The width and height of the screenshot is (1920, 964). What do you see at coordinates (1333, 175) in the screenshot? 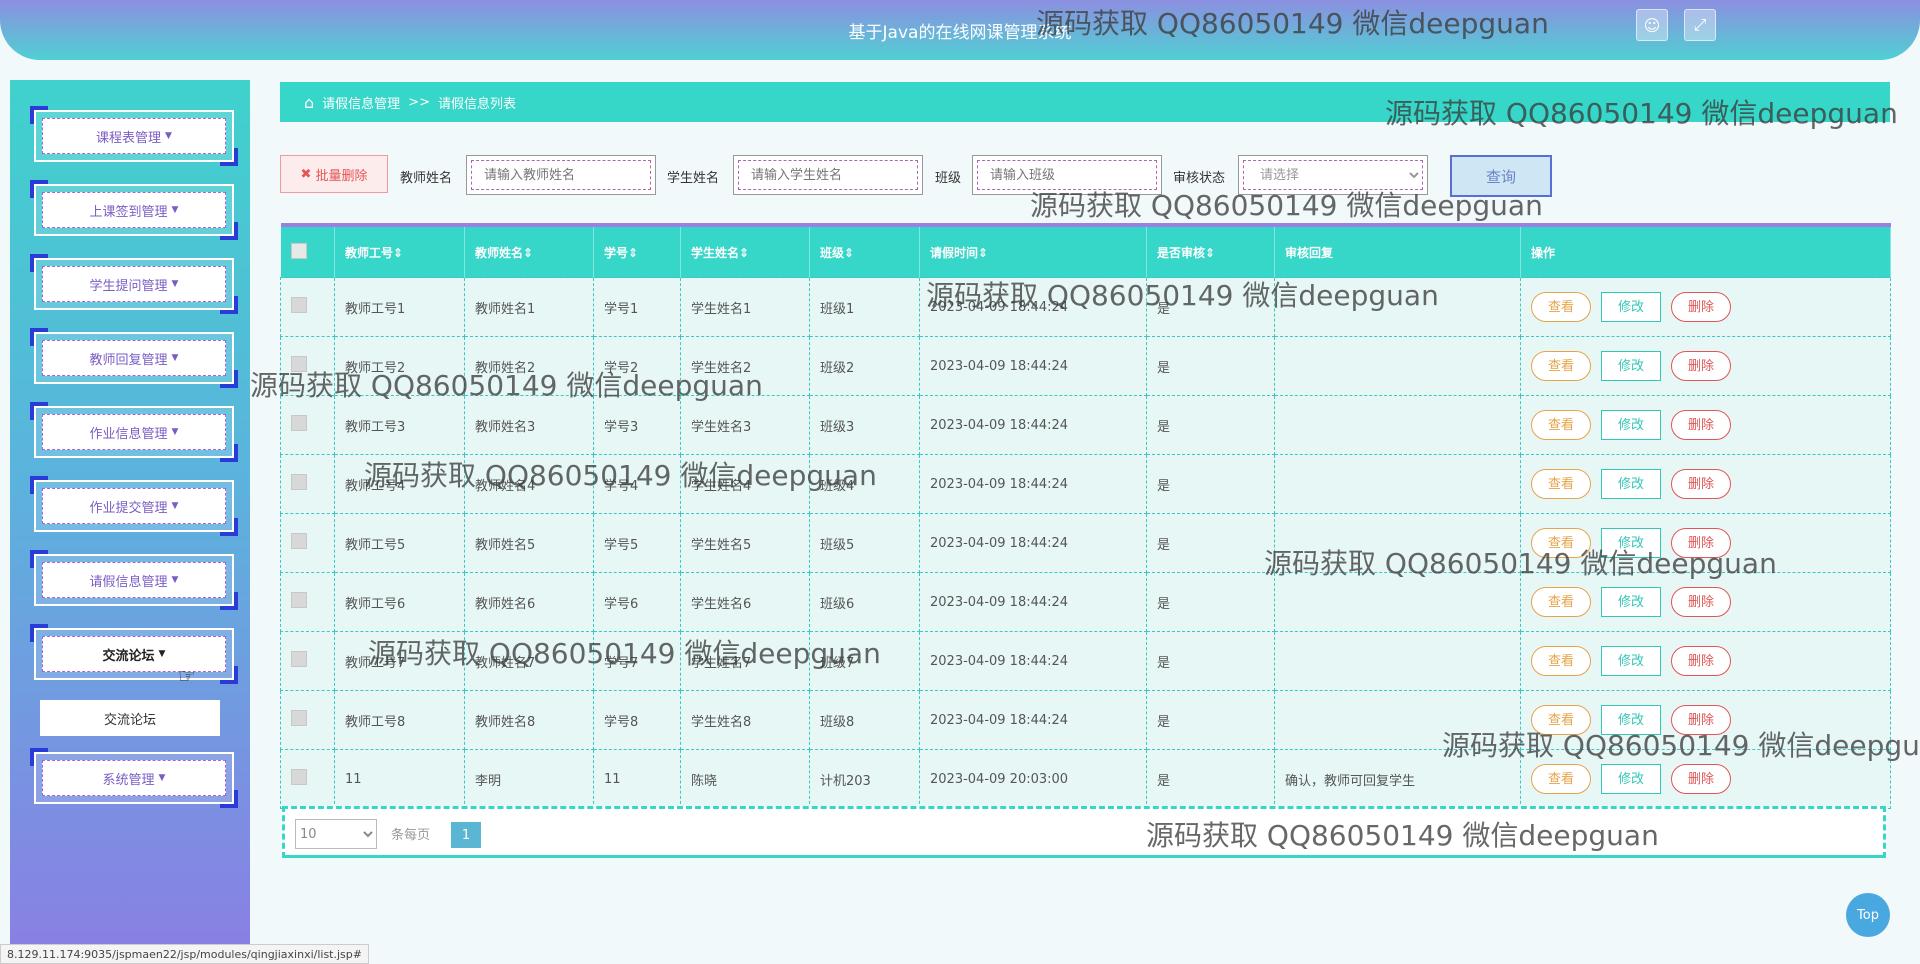
I see `audit-status-select: 请选择` at bounding box center [1333, 175].